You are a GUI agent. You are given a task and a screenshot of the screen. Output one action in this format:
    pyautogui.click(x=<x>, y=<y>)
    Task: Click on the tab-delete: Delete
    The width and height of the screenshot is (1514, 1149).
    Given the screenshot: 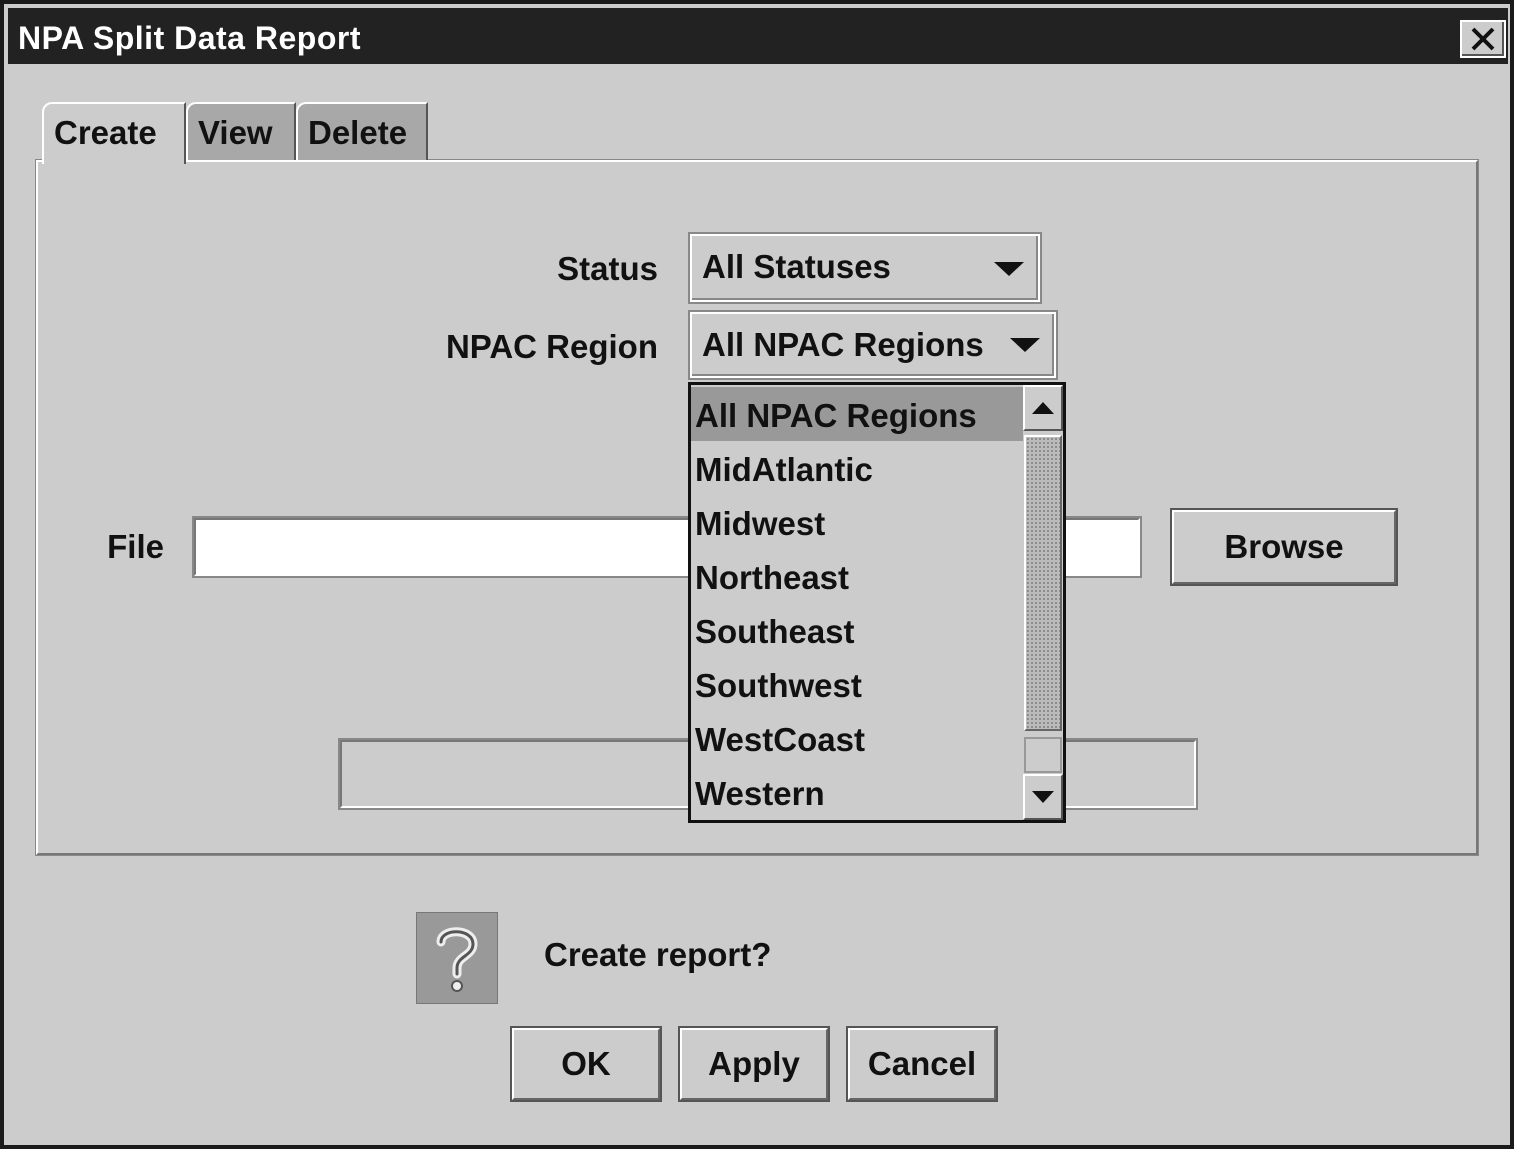 What is the action you would take?
    pyautogui.click(x=362, y=131)
    